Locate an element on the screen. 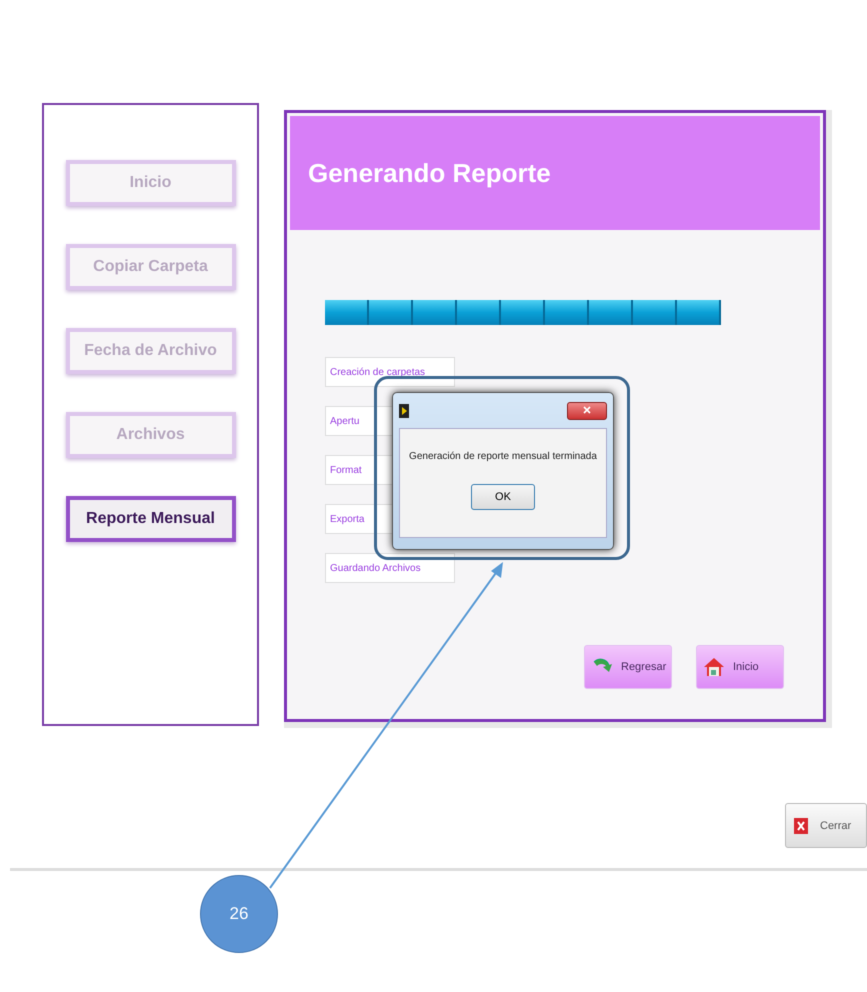 Image resolution: width=867 pixels, height=992 pixels. step-label: Guardando Archivos is located at coordinates (390, 568).